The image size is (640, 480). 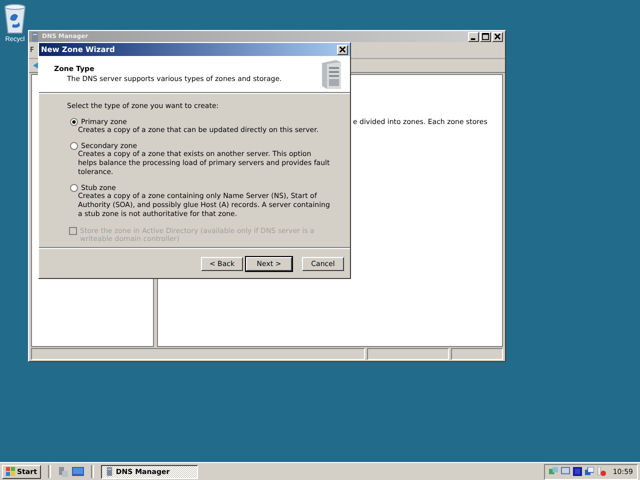 I want to click on warning-flag-icon, so click(x=601, y=471).